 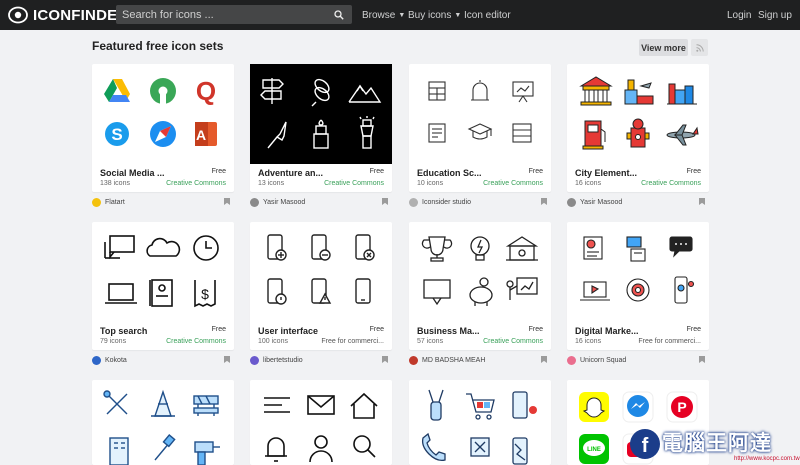 I want to click on icon-set-card-basic-ui, so click(x=321, y=422).